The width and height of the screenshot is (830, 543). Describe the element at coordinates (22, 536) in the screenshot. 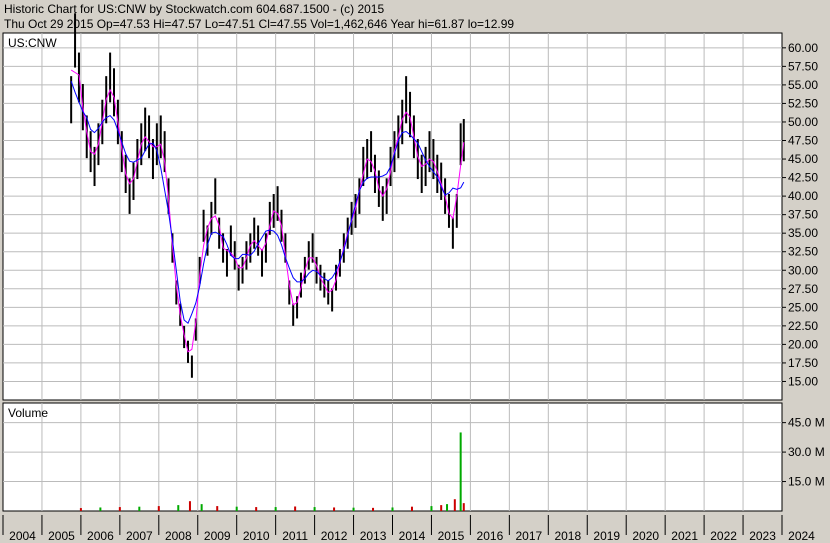

I see `x-tick-label: 2004` at that location.